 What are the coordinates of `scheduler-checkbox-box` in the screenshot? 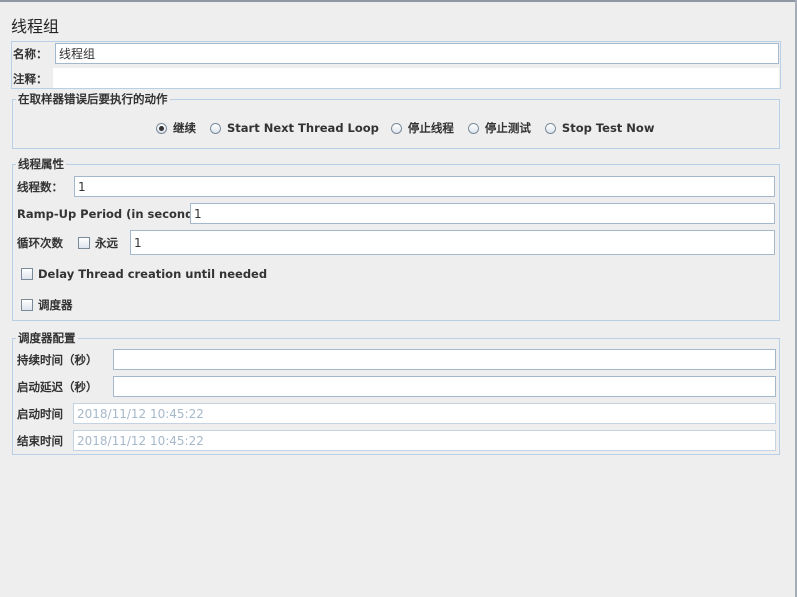 It's located at (27, 305).